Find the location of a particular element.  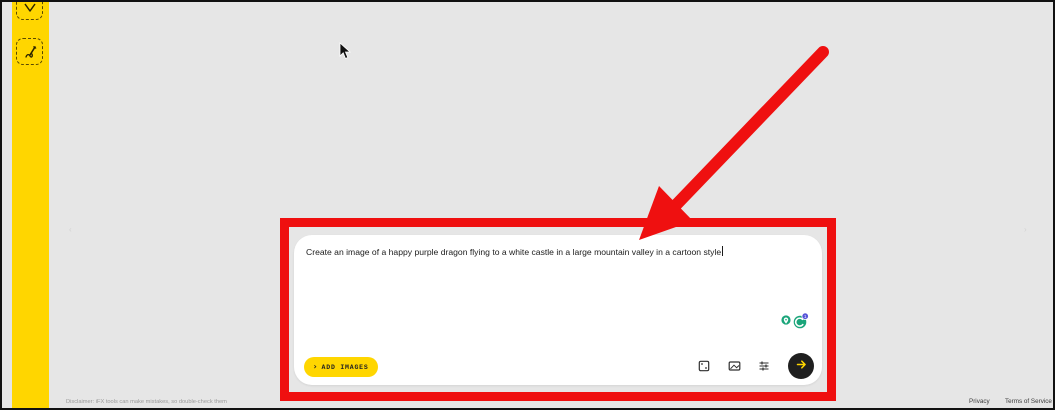

settings-button is located at coordinates (764, 367).